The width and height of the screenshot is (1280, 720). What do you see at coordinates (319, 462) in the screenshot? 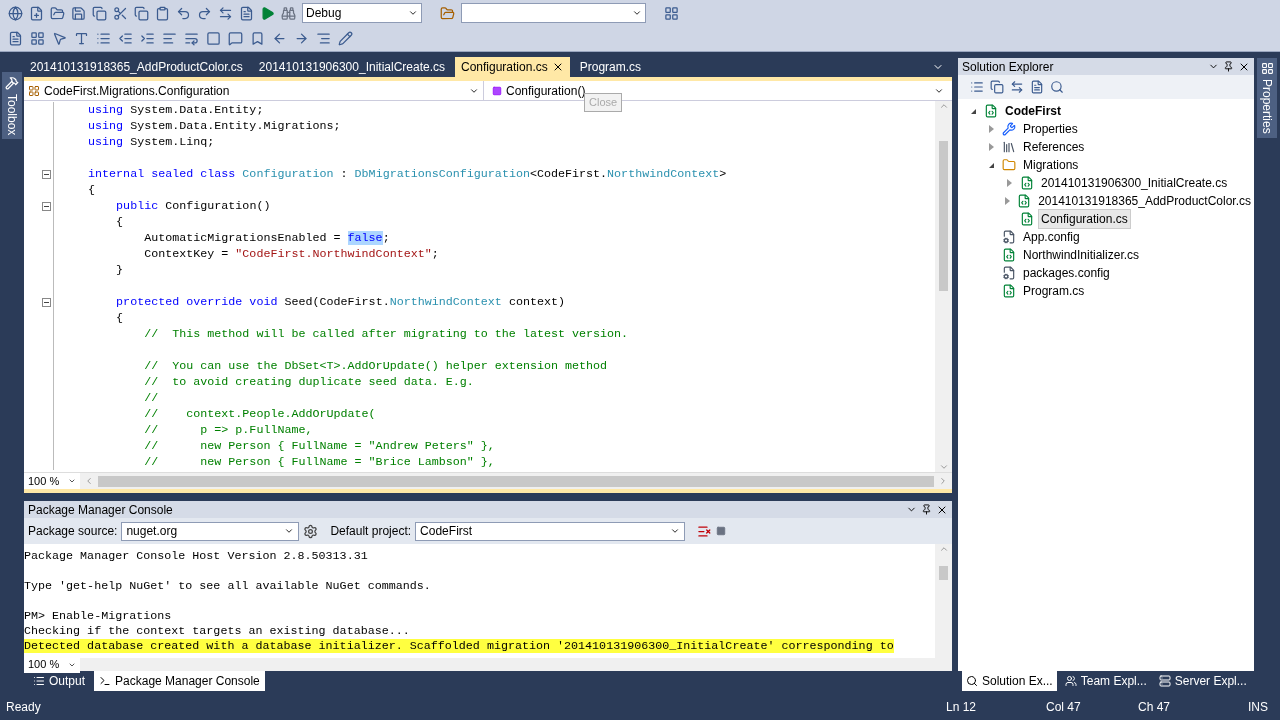
I see `code-line: // new Person { FullName = "Brice Lambson" },` at bounding box center [319, 462].